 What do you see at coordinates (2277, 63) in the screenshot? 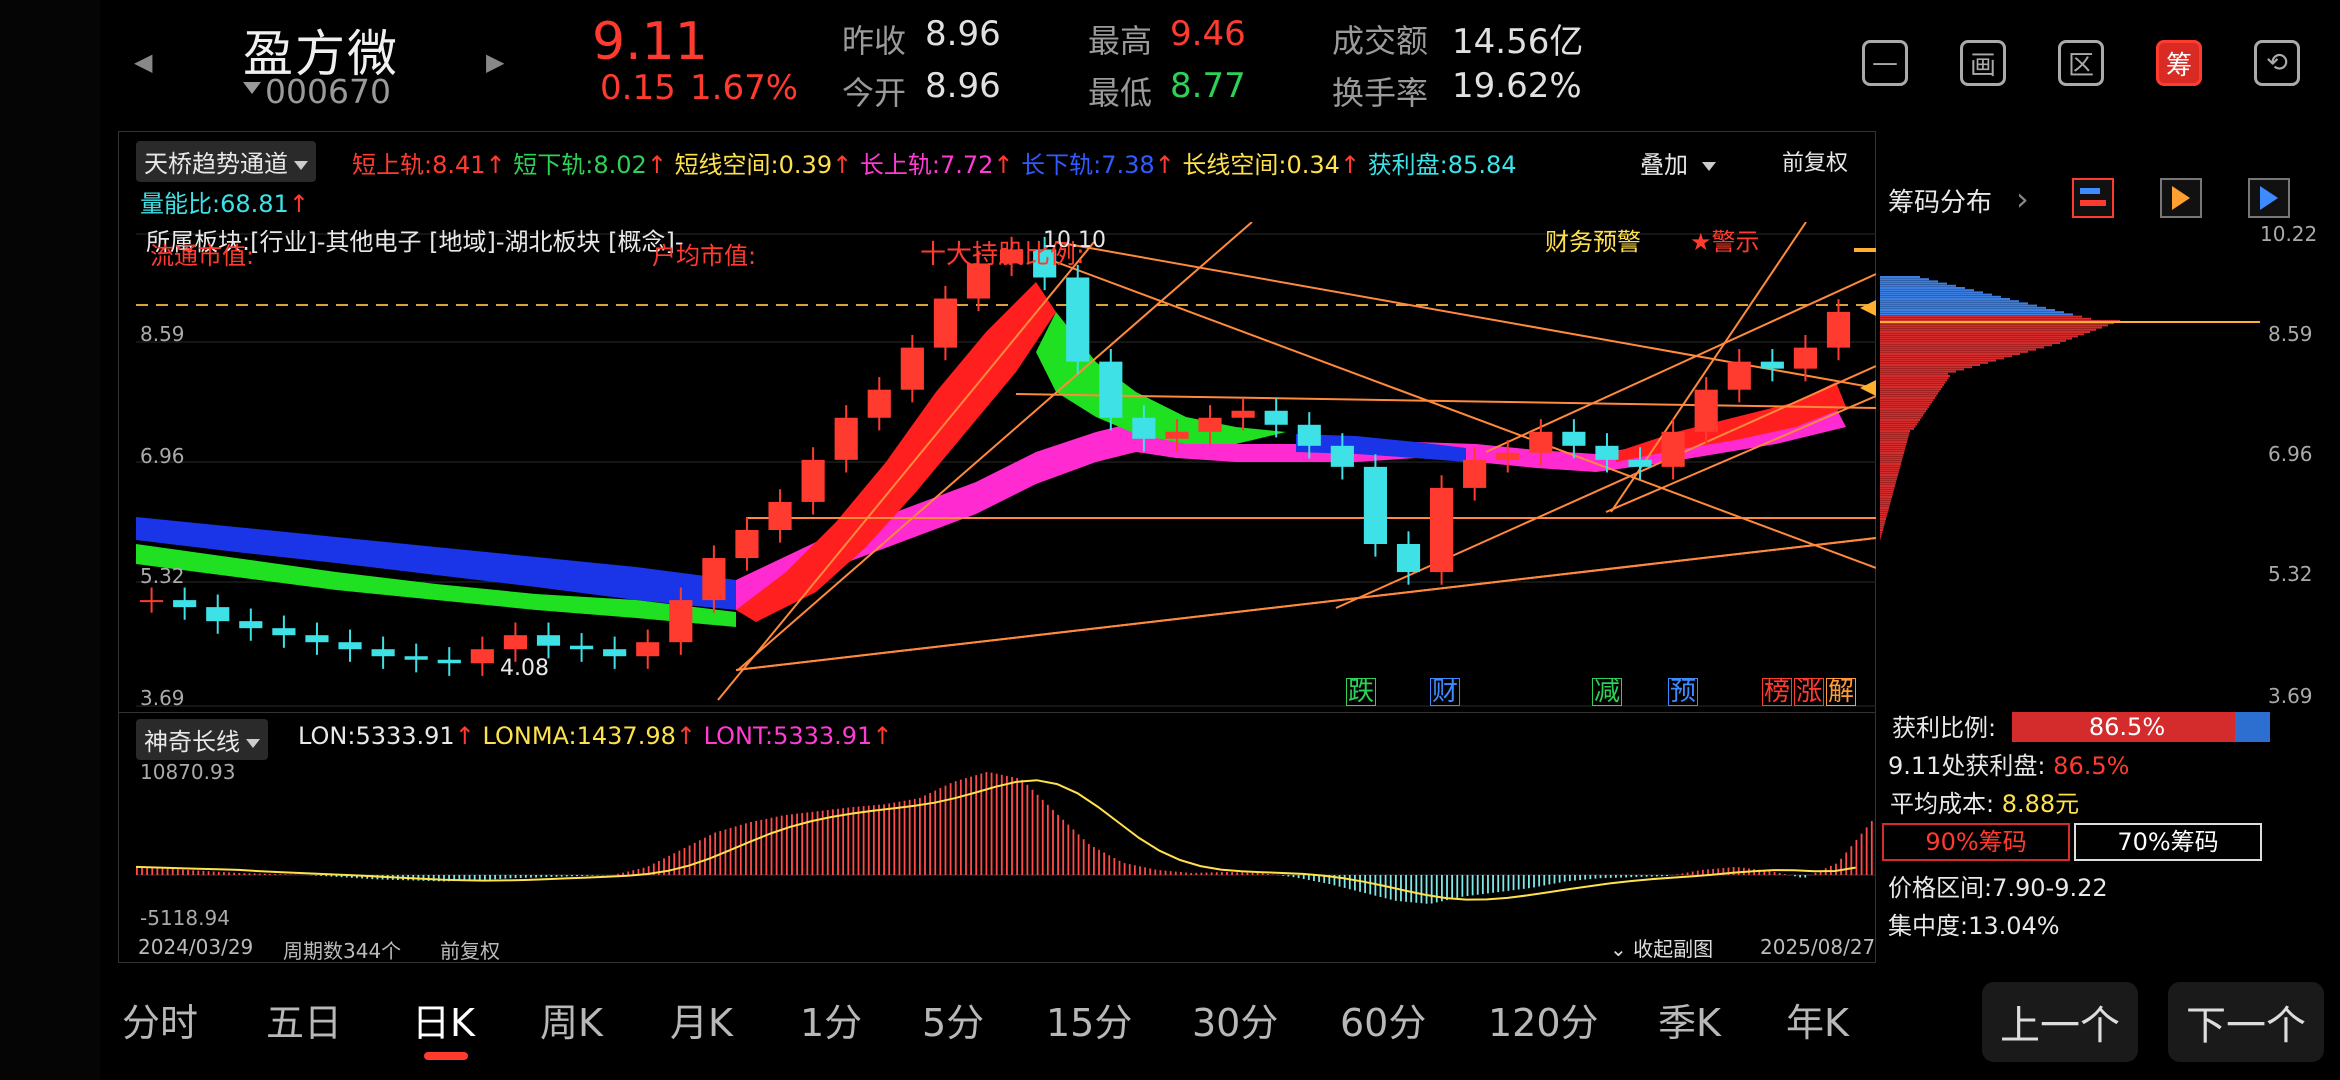
I see `phone-rotate-icon: ⟲` at bounding box center [2277, 63].